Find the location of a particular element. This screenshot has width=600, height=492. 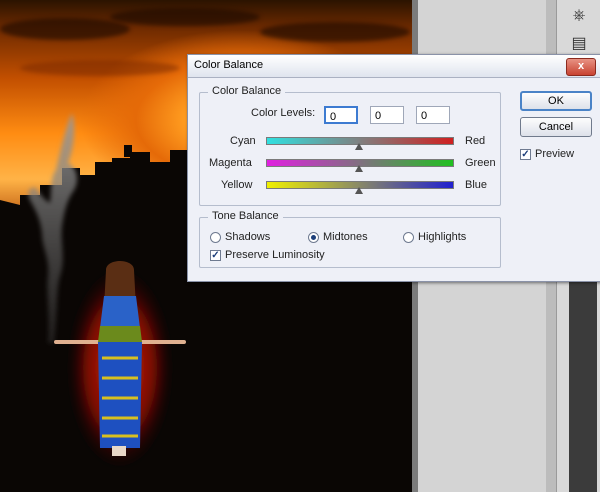

slider-yellow-label: Yellow is located at coordinates (237, 185).